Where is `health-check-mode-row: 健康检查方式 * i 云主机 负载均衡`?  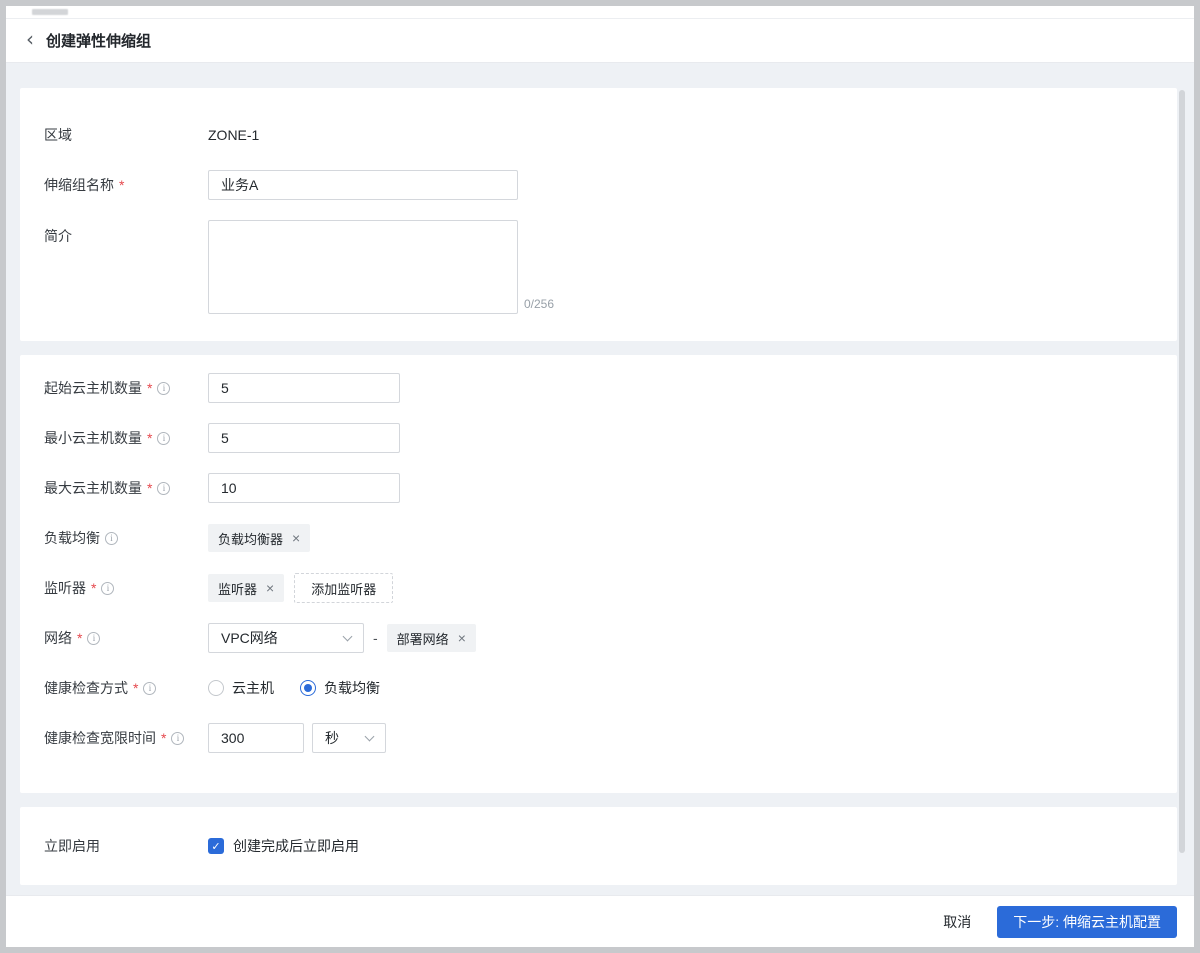 health-check-mode-row: 健康检查方式 * i 云主机 负载均衡 is located at coordinates (598, 688).